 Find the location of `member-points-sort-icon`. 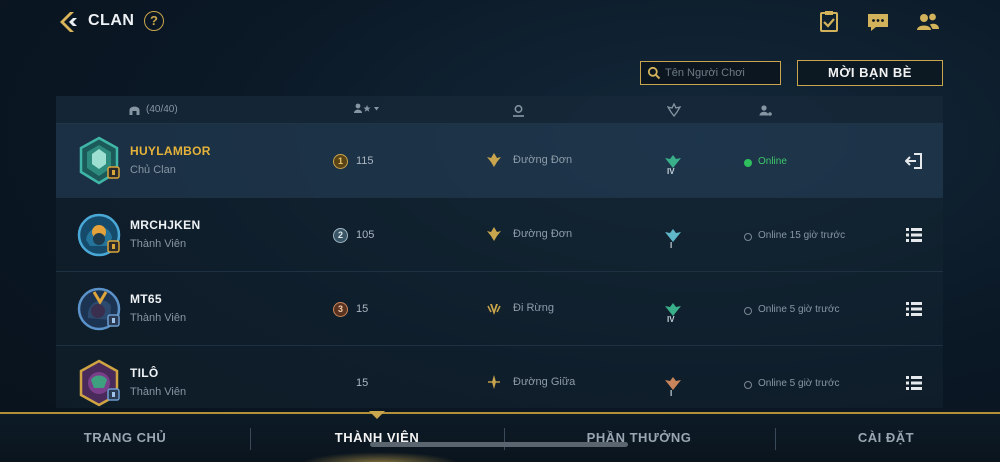

member-points-sort-icon is located at coordinates (366, 108).